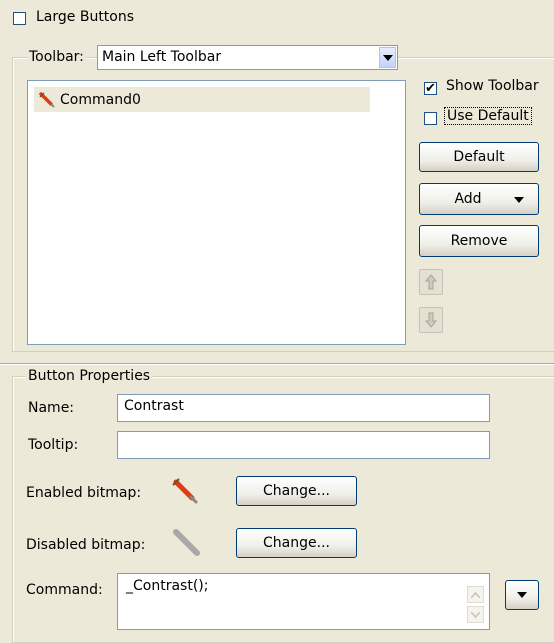 The height and width of the screenshot is (643, 554). Describe the element at coordinates (51, 408) in the screenshot. I see `name-label: Name:` at that location.